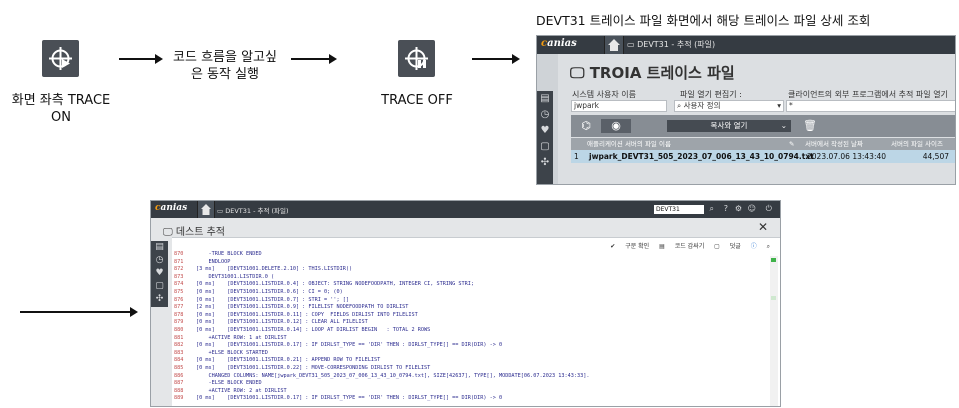 The height and width of the screenshot is (408, 959). I want to click on row-date: 2023.07.06 13:43:40, so click(847, 156).